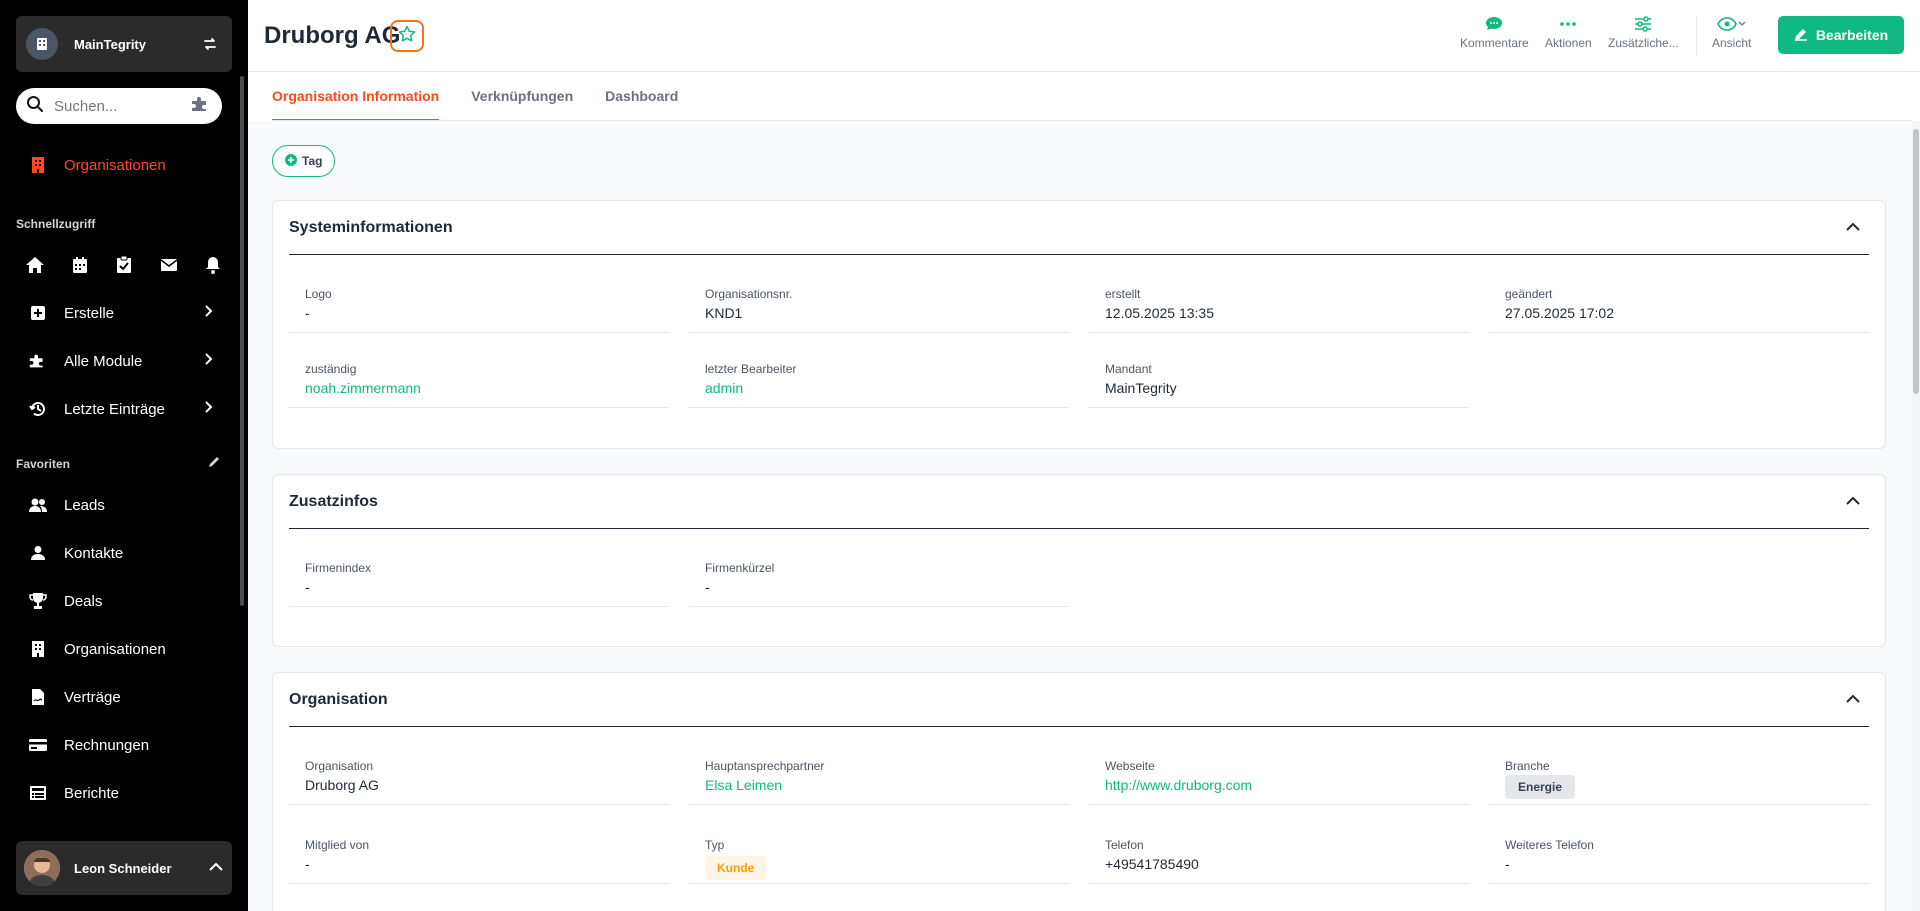  Describe the element at coordinates (522, 96) in the screenshot. I see `tab-verknuepfungen: Verknüpfungen` at that location.